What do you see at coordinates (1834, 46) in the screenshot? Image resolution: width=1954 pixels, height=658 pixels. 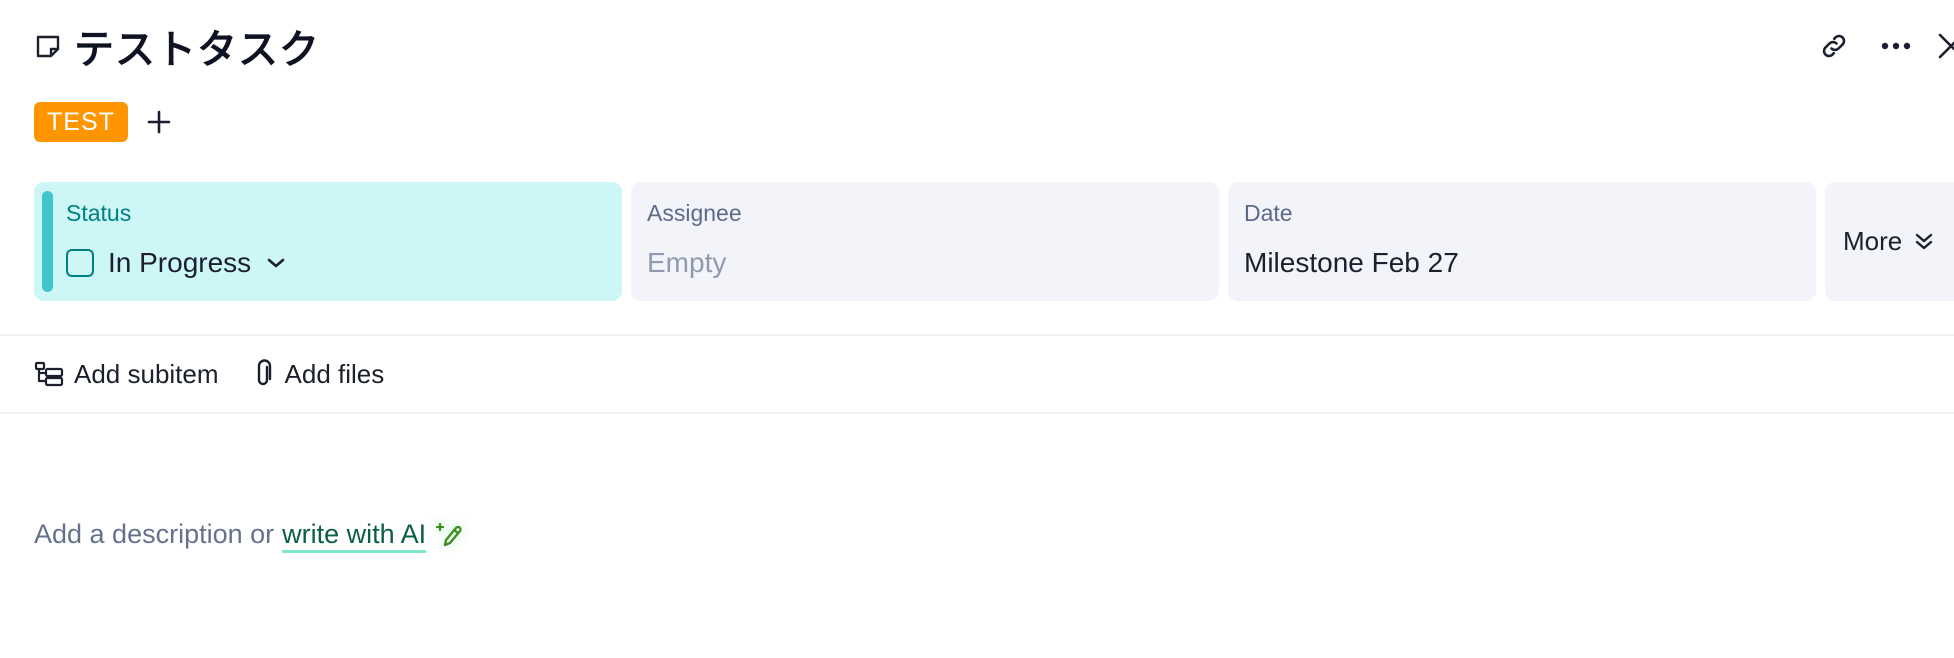 I see `link-icon` at bounding box center [1834, 46].